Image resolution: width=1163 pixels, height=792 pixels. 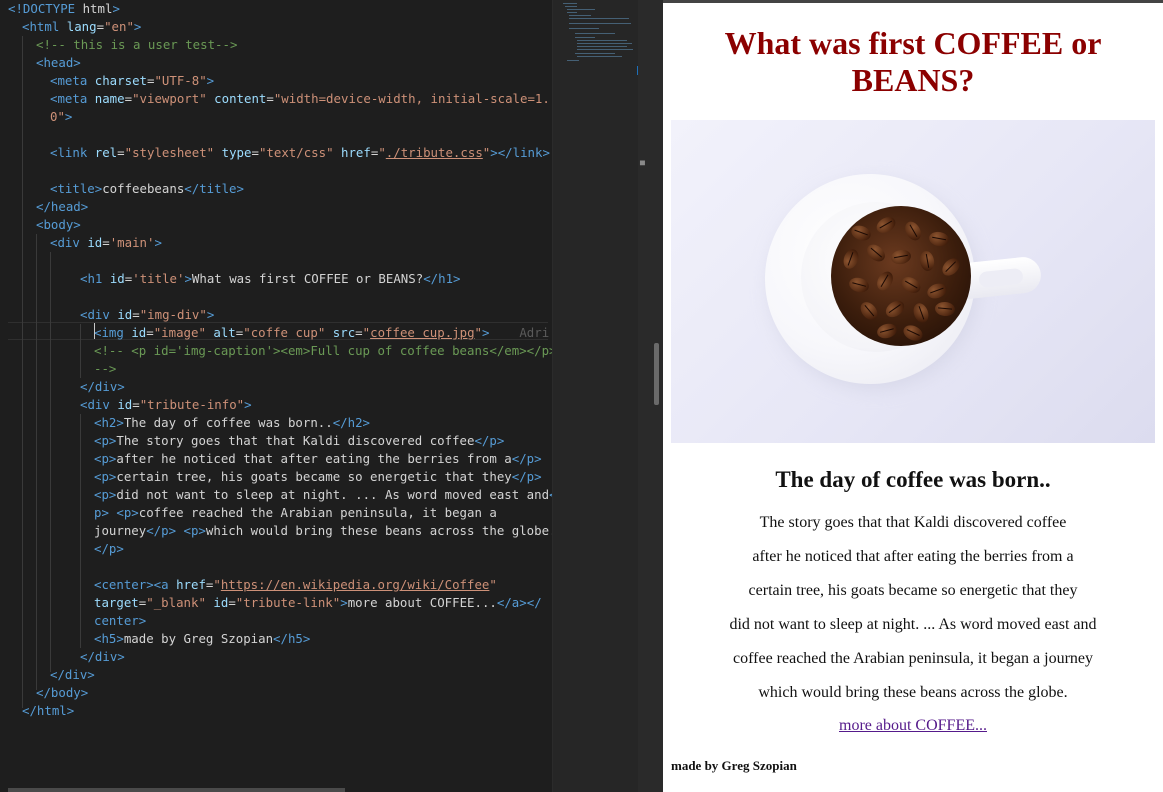 I want to click on code-line: center>, so click(x=120, y=620).